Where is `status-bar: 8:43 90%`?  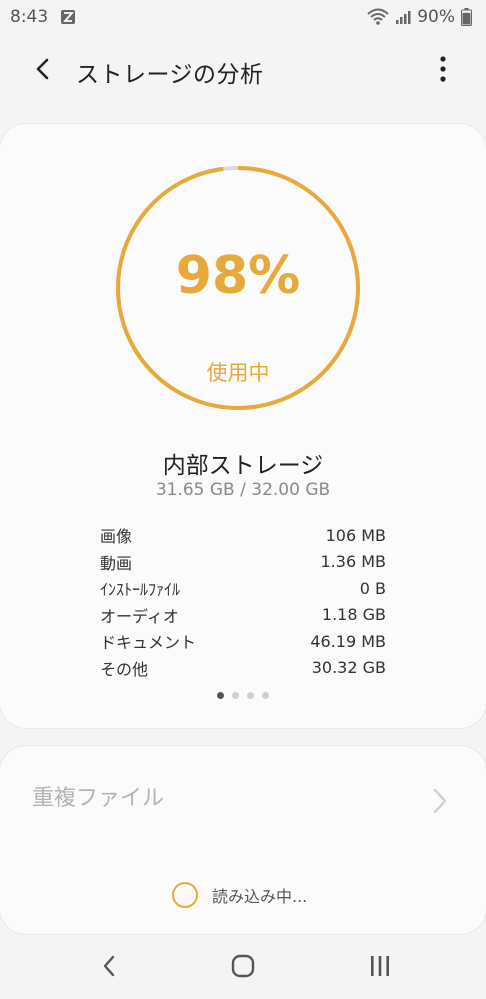
status-bar: 8:43 90% is located at coordinates (243, 17).